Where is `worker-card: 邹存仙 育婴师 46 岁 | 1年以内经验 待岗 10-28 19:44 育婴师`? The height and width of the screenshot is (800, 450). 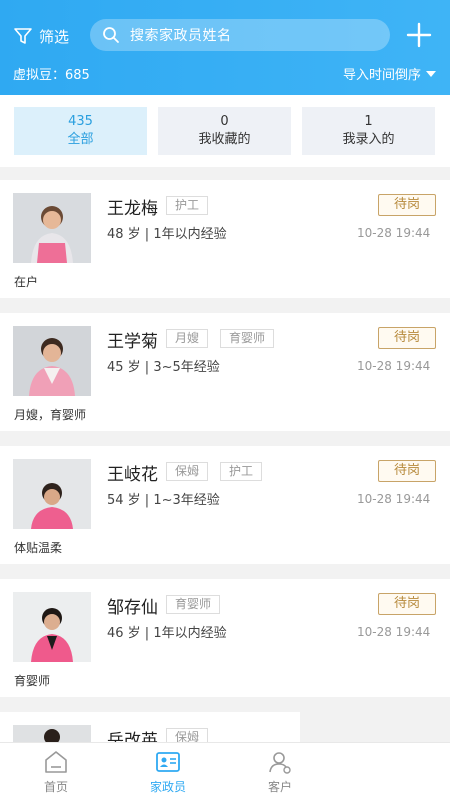 worker-card: 邹存仙 育婴师 46 岁 | 1年以内经验 待岗 10-28 19:44 育婴师 is located at coordinates (225, 638).